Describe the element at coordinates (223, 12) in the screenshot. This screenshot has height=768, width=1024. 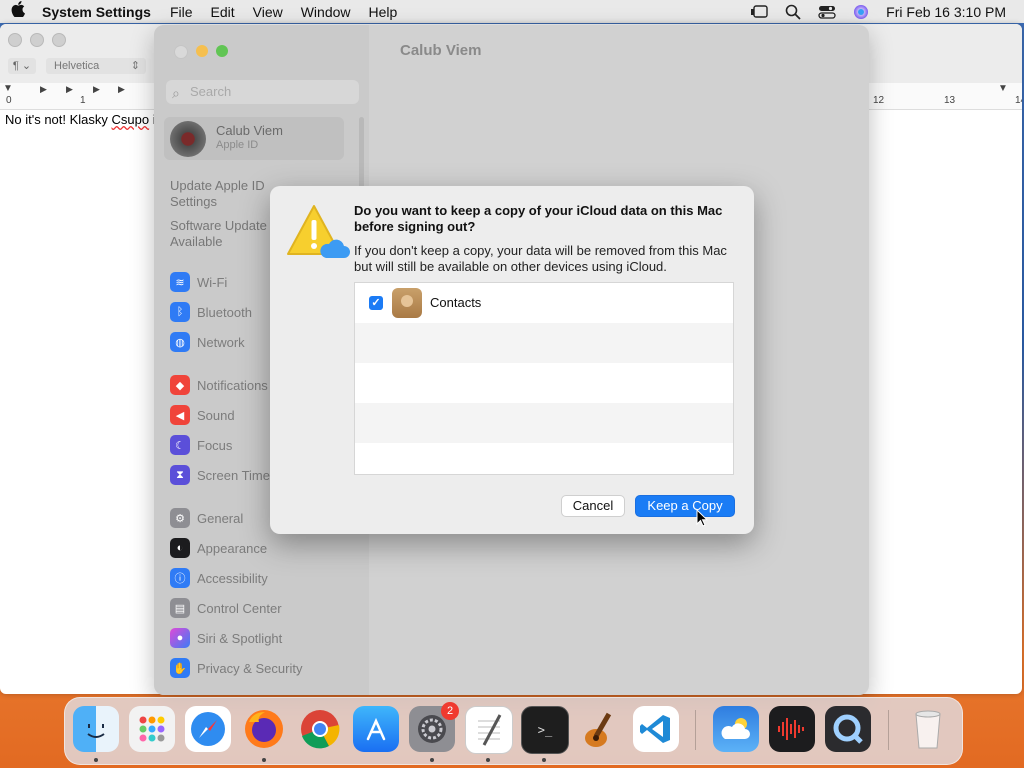
I see `menu-edit: Edit` at that location.